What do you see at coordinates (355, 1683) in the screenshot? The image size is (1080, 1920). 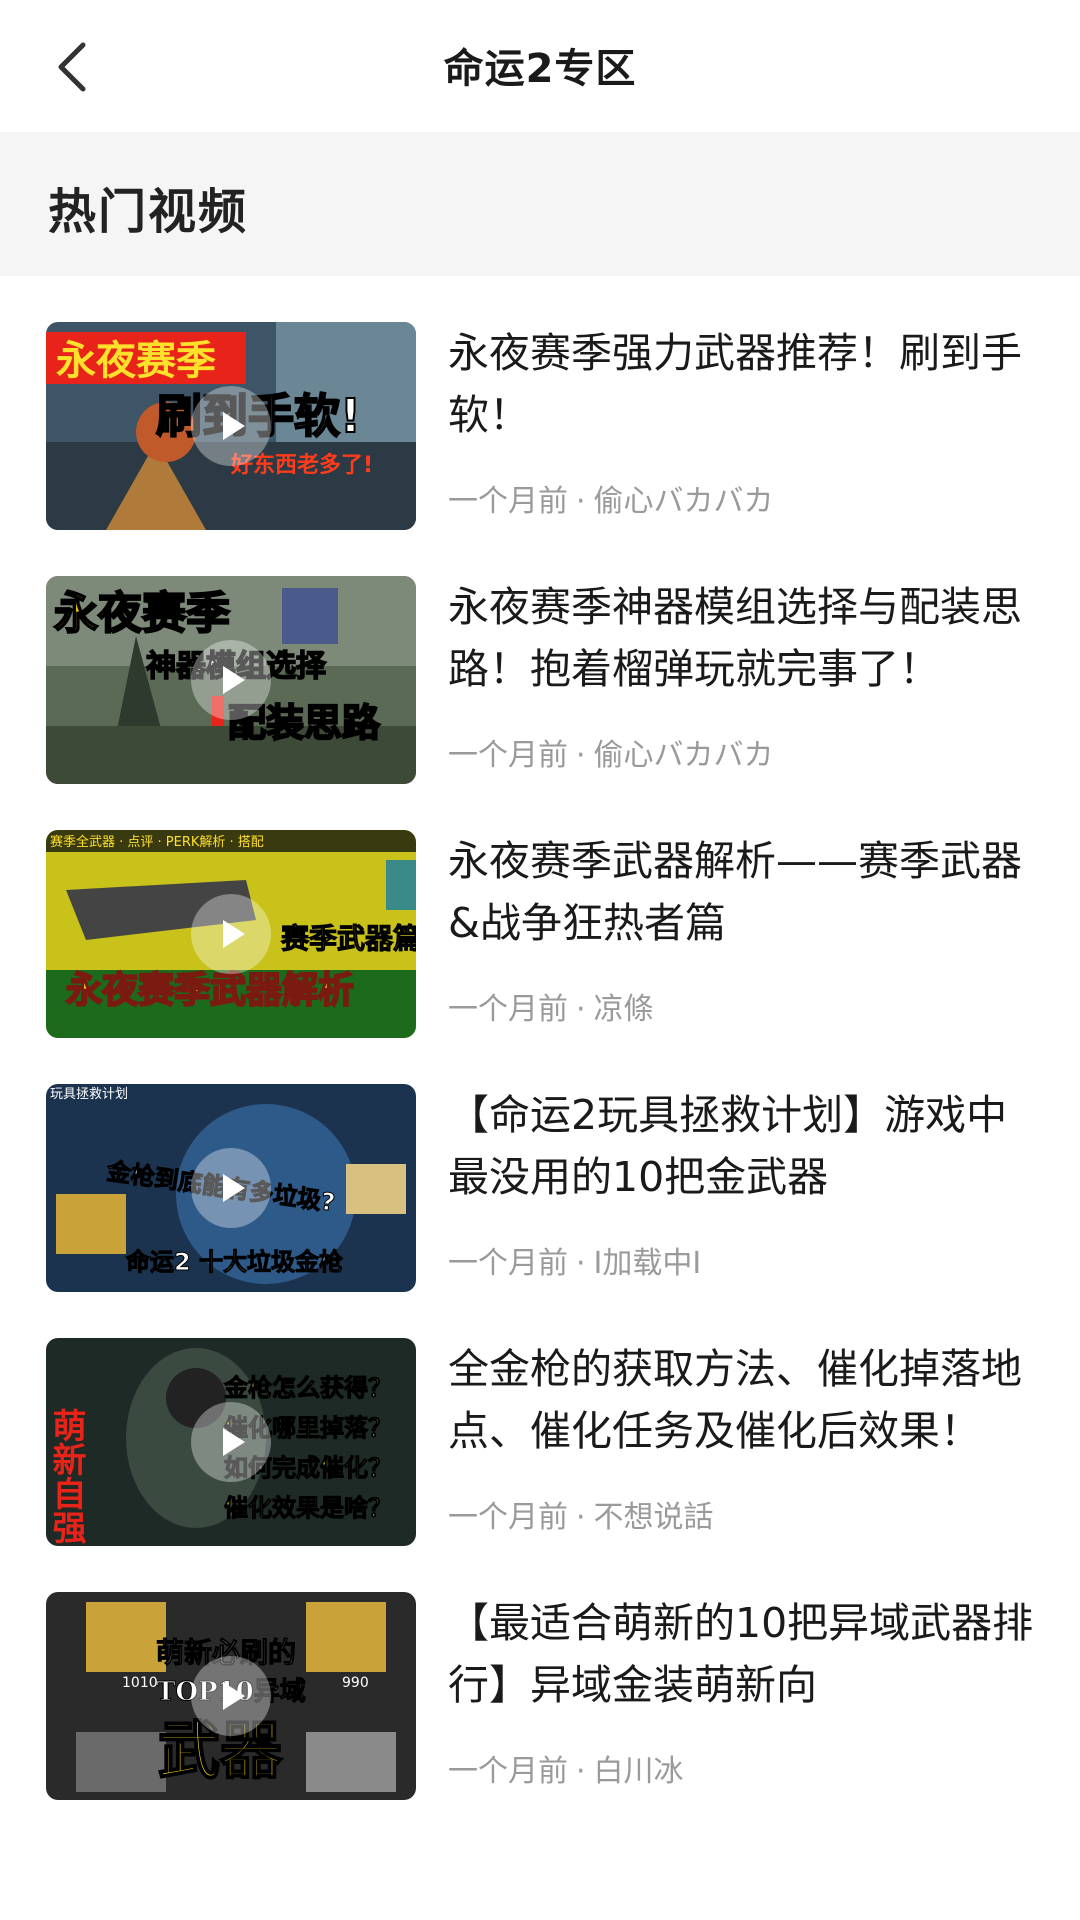 I see `thumb-text: 990` at bounding box center [355, 1683].